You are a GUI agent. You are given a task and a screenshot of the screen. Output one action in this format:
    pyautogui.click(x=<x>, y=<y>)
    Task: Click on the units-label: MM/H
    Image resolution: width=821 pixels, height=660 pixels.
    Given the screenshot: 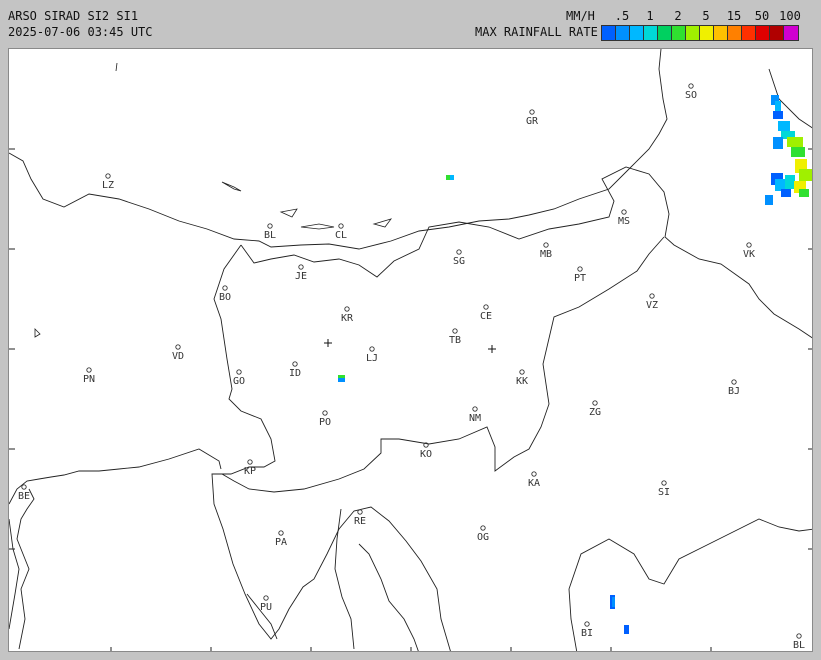 What is the action you would take?
    pyautogui.click(x=580, y=16)
    